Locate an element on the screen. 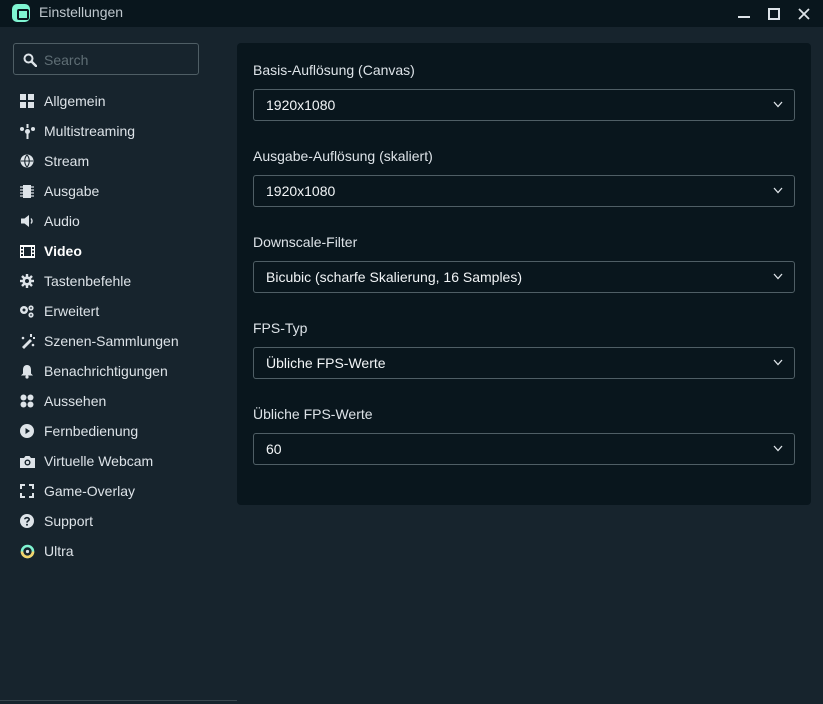  gears-icon is located at coordinates (27, 311).